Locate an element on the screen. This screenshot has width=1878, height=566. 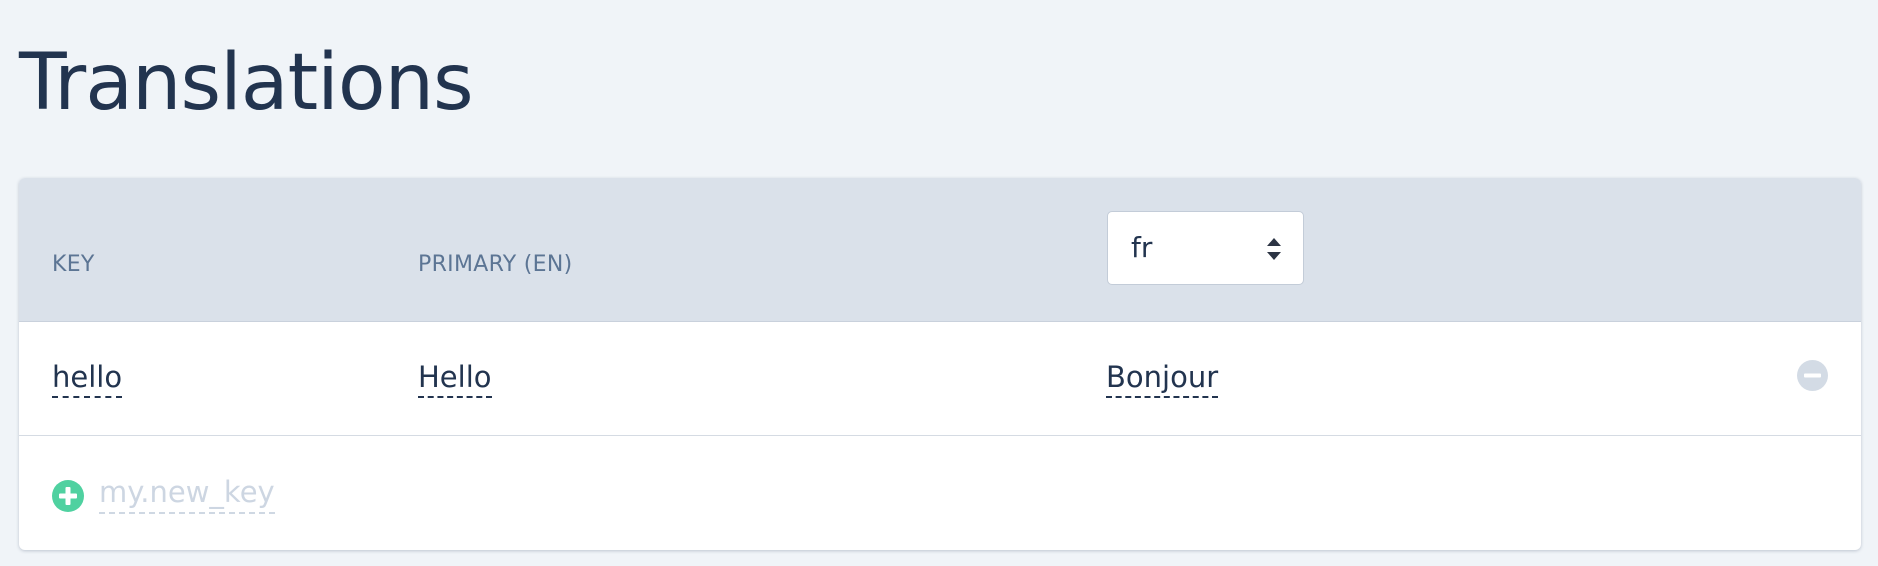
plus-circle-icon is located at coordinates (68, 496).